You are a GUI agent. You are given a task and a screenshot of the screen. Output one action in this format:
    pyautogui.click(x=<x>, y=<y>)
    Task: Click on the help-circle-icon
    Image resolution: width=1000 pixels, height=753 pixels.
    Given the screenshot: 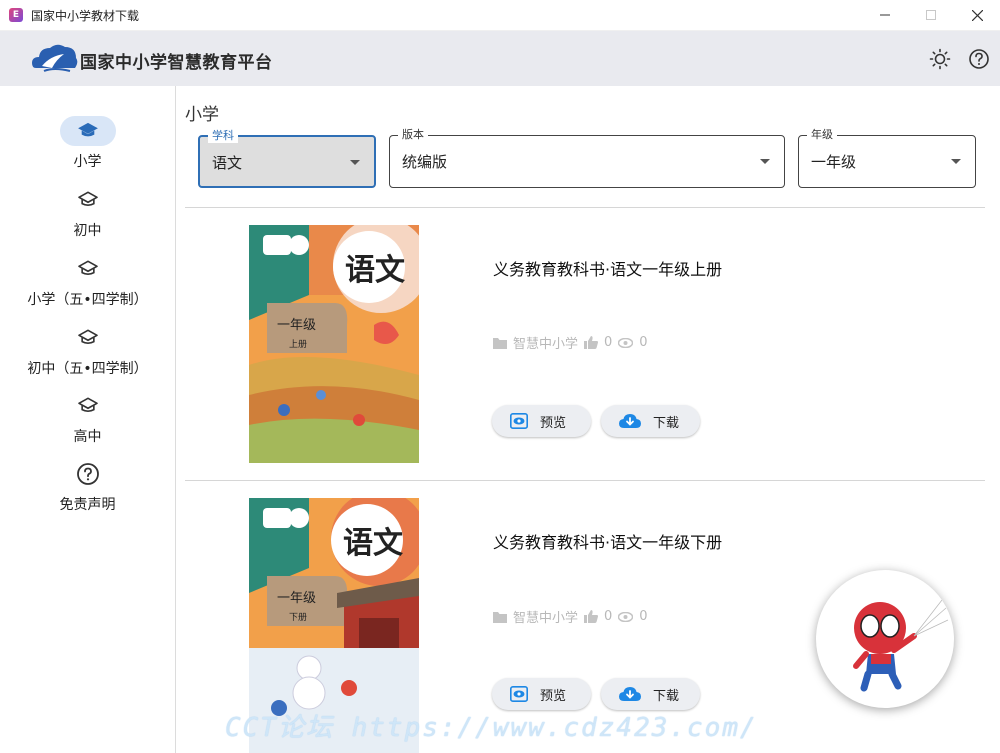 What is the action you would take?
    pyautogui.click(x=87, y=474)
    